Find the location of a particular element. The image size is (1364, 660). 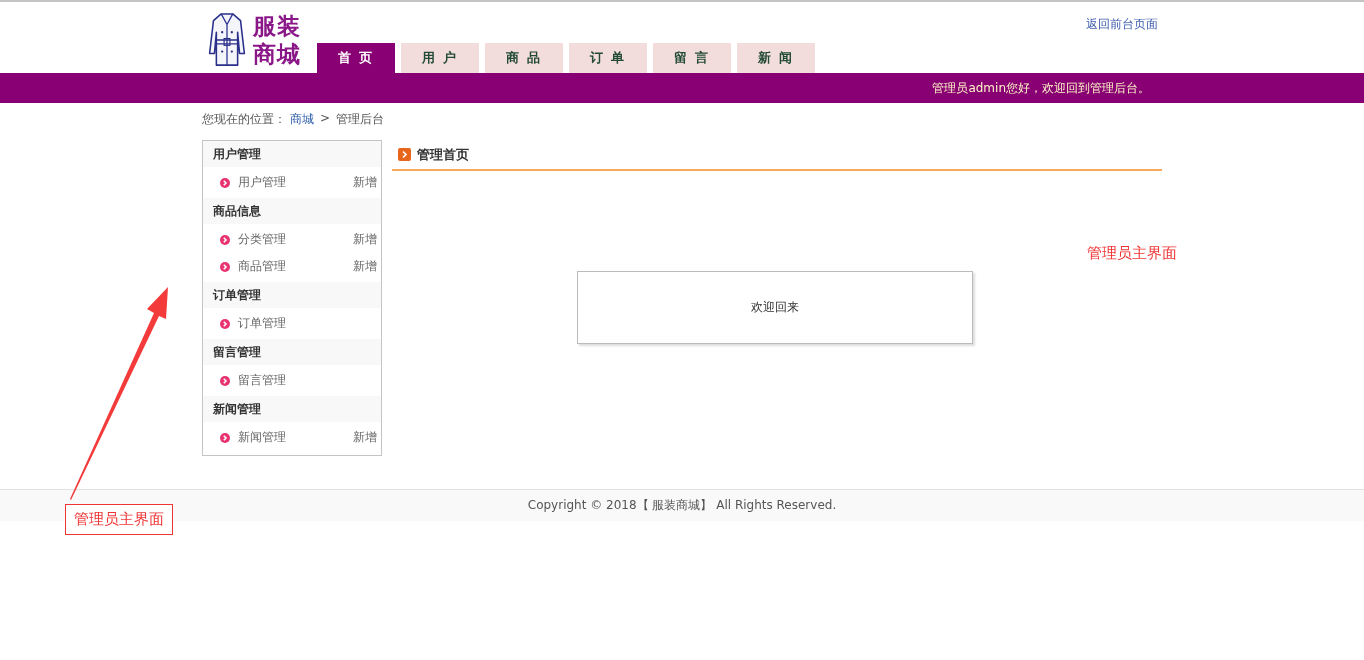

sidebar-heading: 留言管理 is located at coordinates (292, 352).